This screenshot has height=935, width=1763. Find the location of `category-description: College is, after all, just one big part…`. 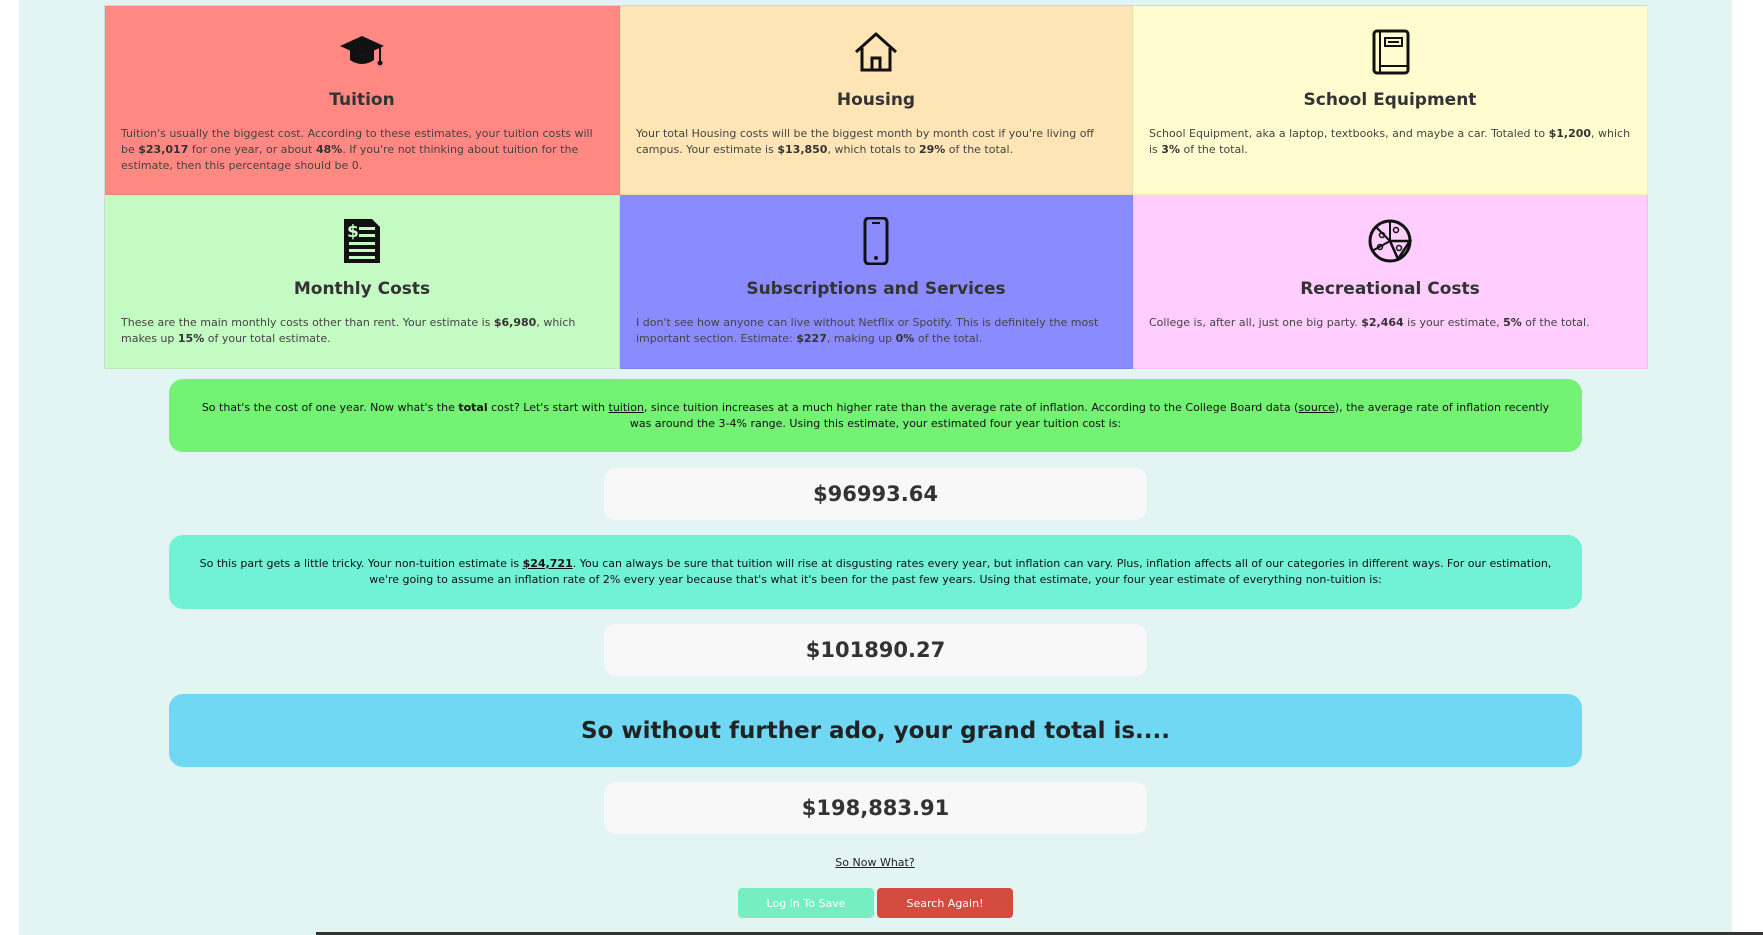

category-description: College is, after all, just one big part… is located at coordinates (1369, 322).